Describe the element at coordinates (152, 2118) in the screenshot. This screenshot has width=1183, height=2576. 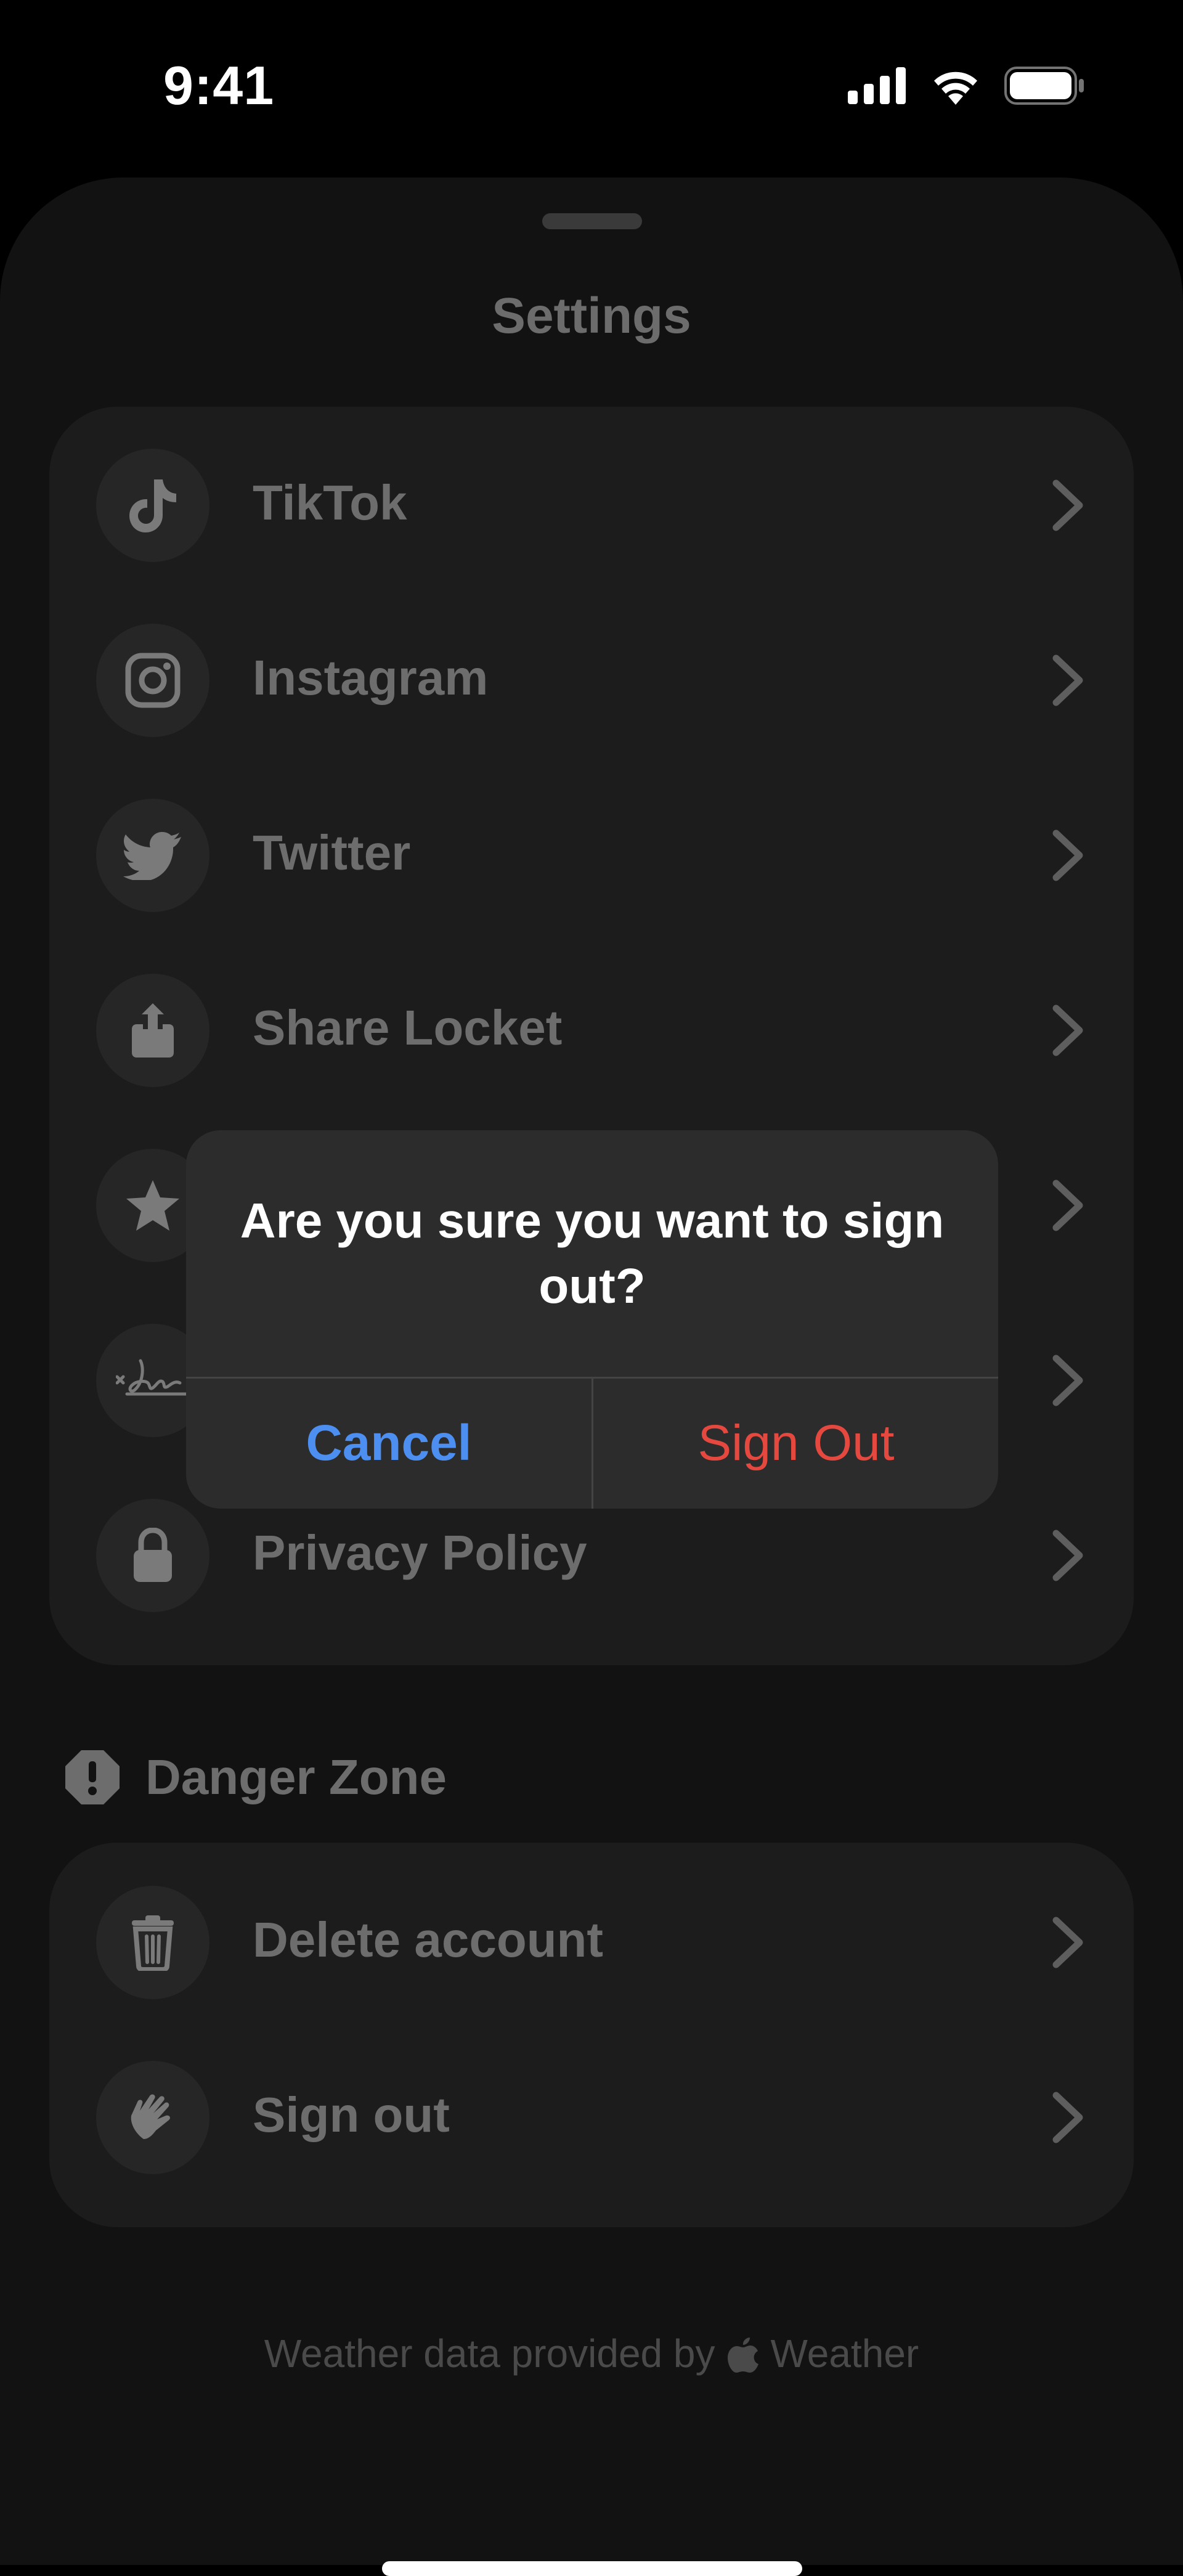
I see `wave-hand-icon` at that location.